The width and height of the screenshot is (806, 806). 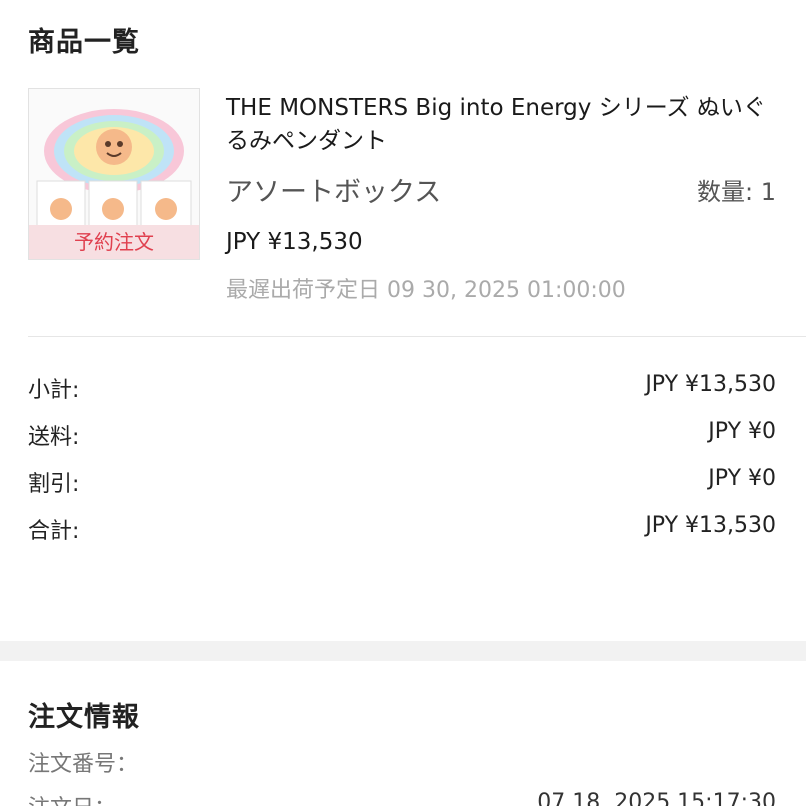 I want to click on summary-row-shipping: 送料: JPY ¥0, so click(x=402, y=434).